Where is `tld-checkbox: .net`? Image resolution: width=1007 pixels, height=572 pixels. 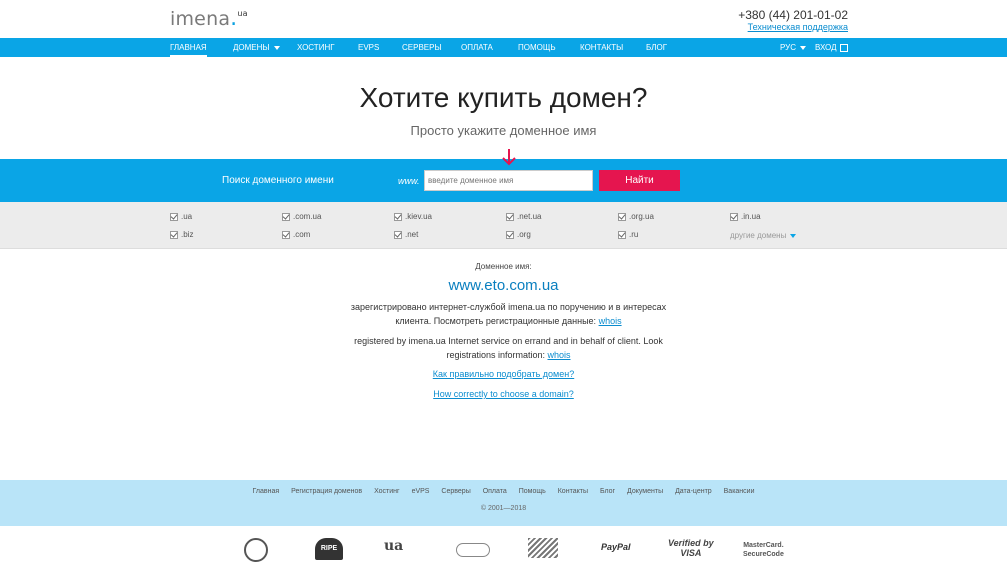
tld-checkbox: .net is located at coordinates (406, 234).